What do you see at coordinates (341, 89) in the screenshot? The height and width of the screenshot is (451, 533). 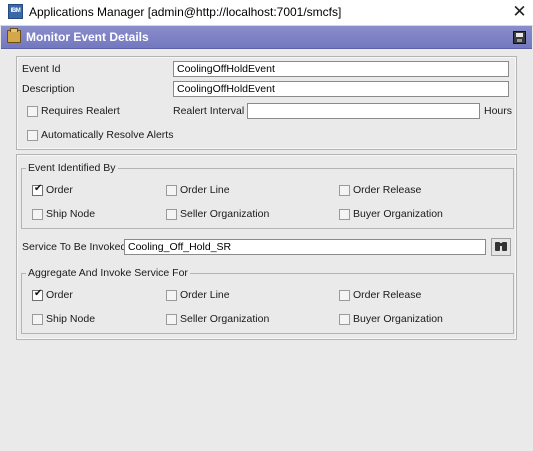 I see `description-field` at bounding box center [341, 89].